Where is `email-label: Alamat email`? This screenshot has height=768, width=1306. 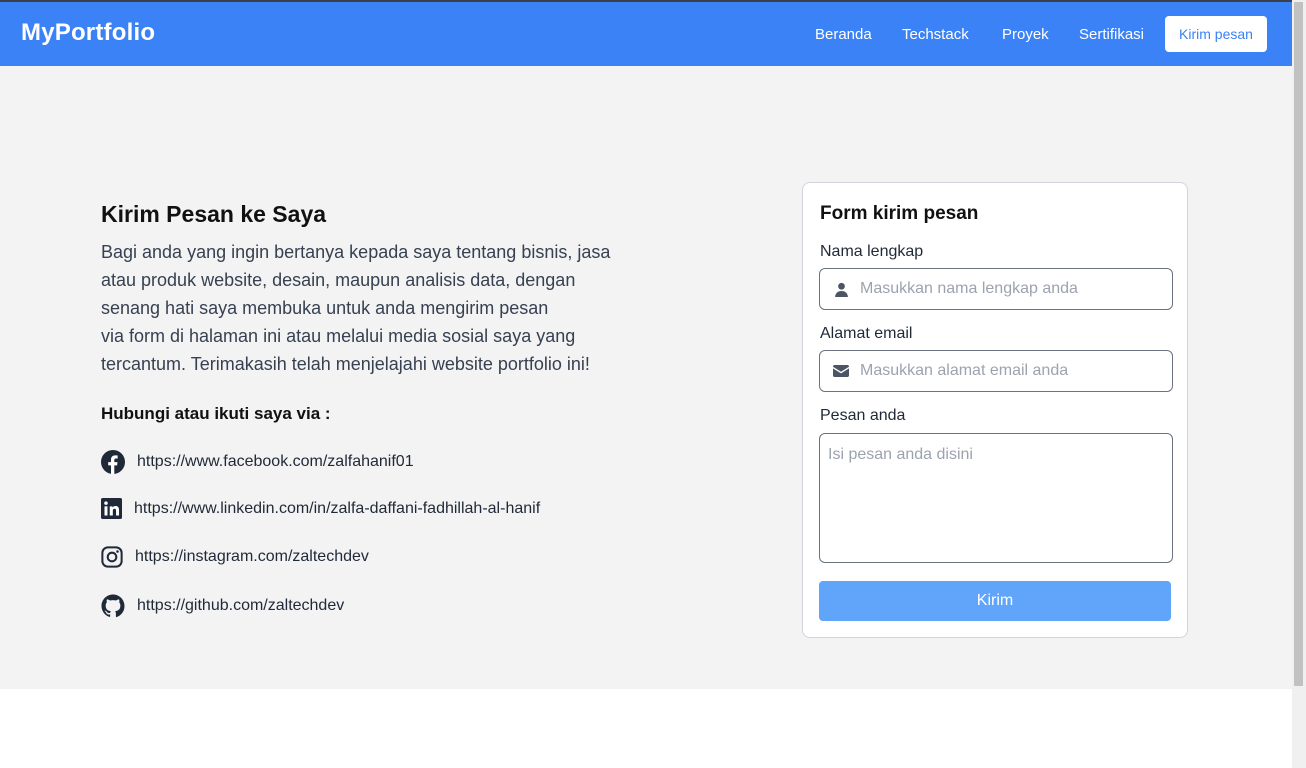 email-label: Alamat email is located at coordinates (866, 333).